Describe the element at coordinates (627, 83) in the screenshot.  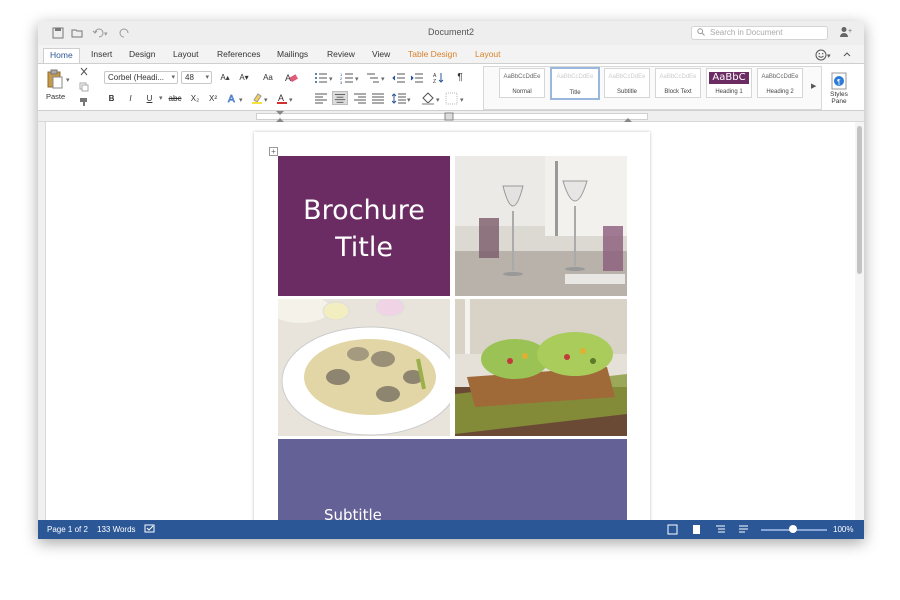
I see `style-subtitle: AaBbCcDdEe Subtitle` at that location.